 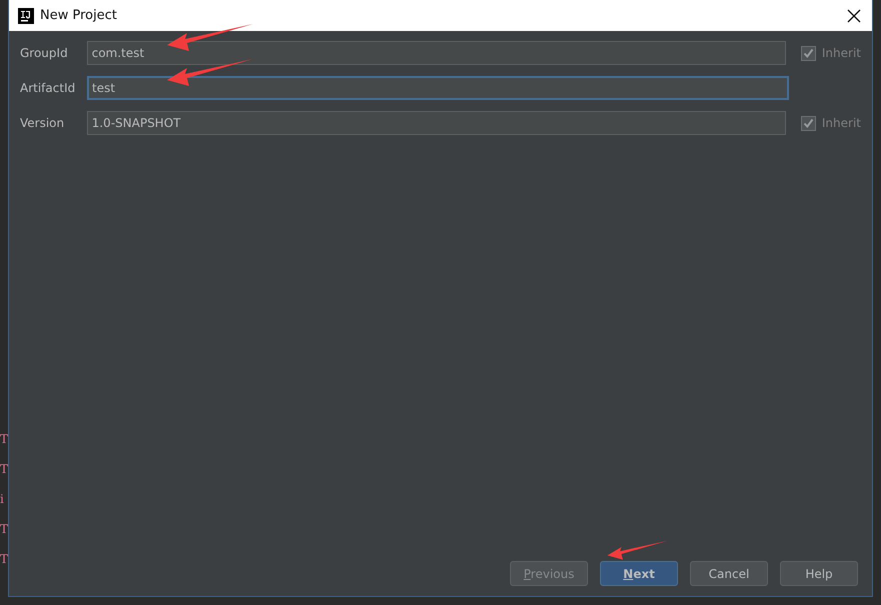 What do you see at coordinates (43, 123) in the screenshot?
I see `field-label: Version` at bounding box center [43, 123].